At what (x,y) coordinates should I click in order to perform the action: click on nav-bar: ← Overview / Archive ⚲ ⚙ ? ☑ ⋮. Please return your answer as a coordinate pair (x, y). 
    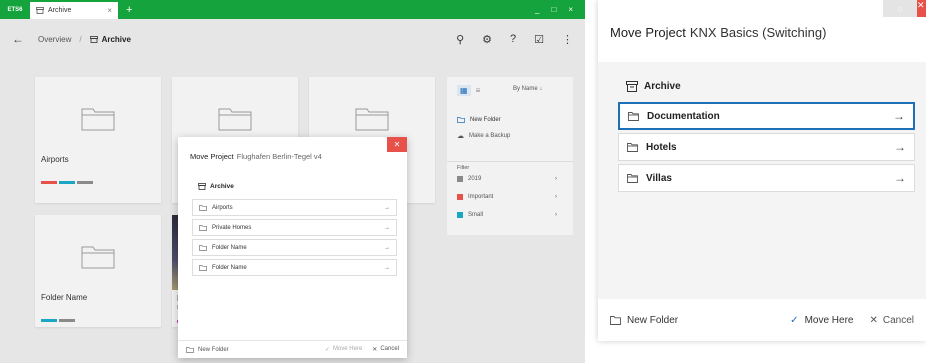
    Looking at the image, I should click on (292, 39).